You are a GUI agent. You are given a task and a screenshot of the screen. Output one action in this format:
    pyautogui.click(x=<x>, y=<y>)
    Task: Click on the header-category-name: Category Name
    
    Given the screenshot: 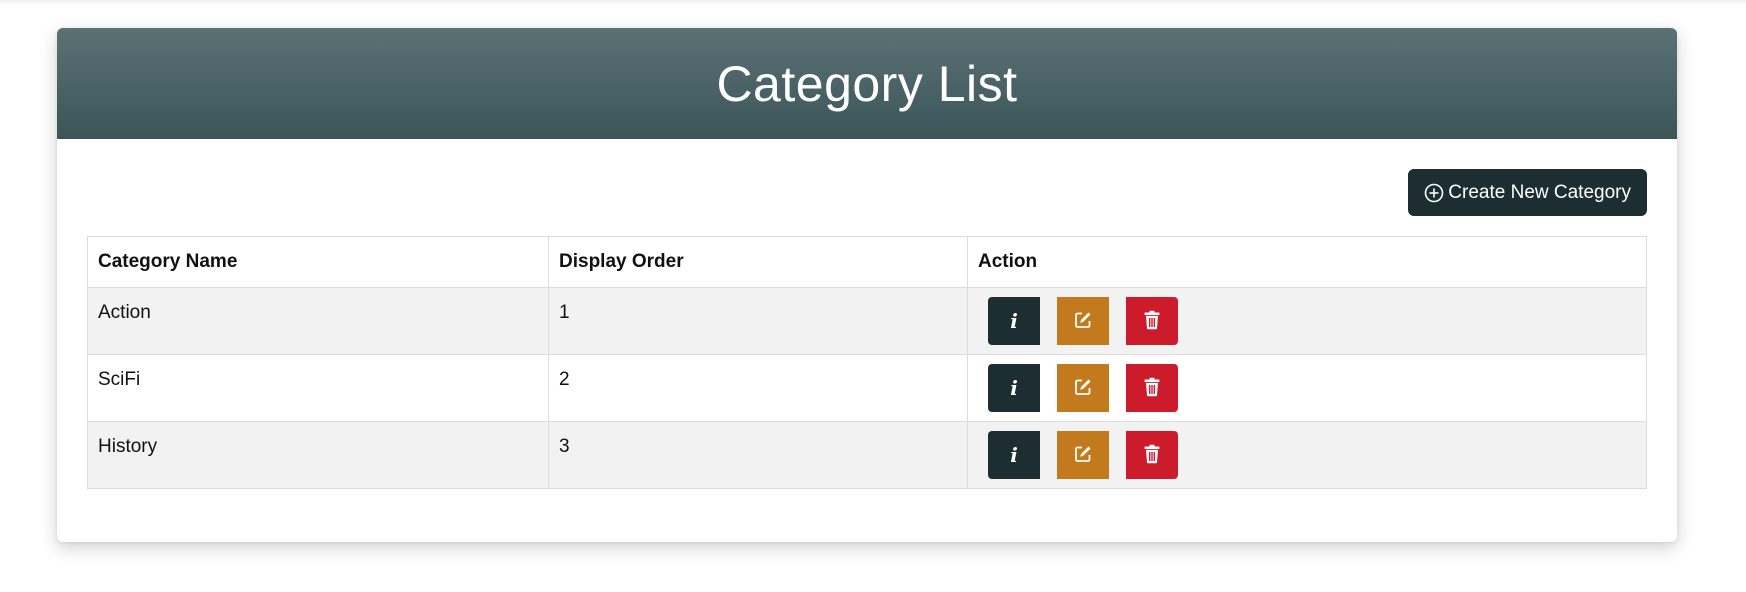 What is the action you would take?
    pyautogui.click(x=318, y=262)
    